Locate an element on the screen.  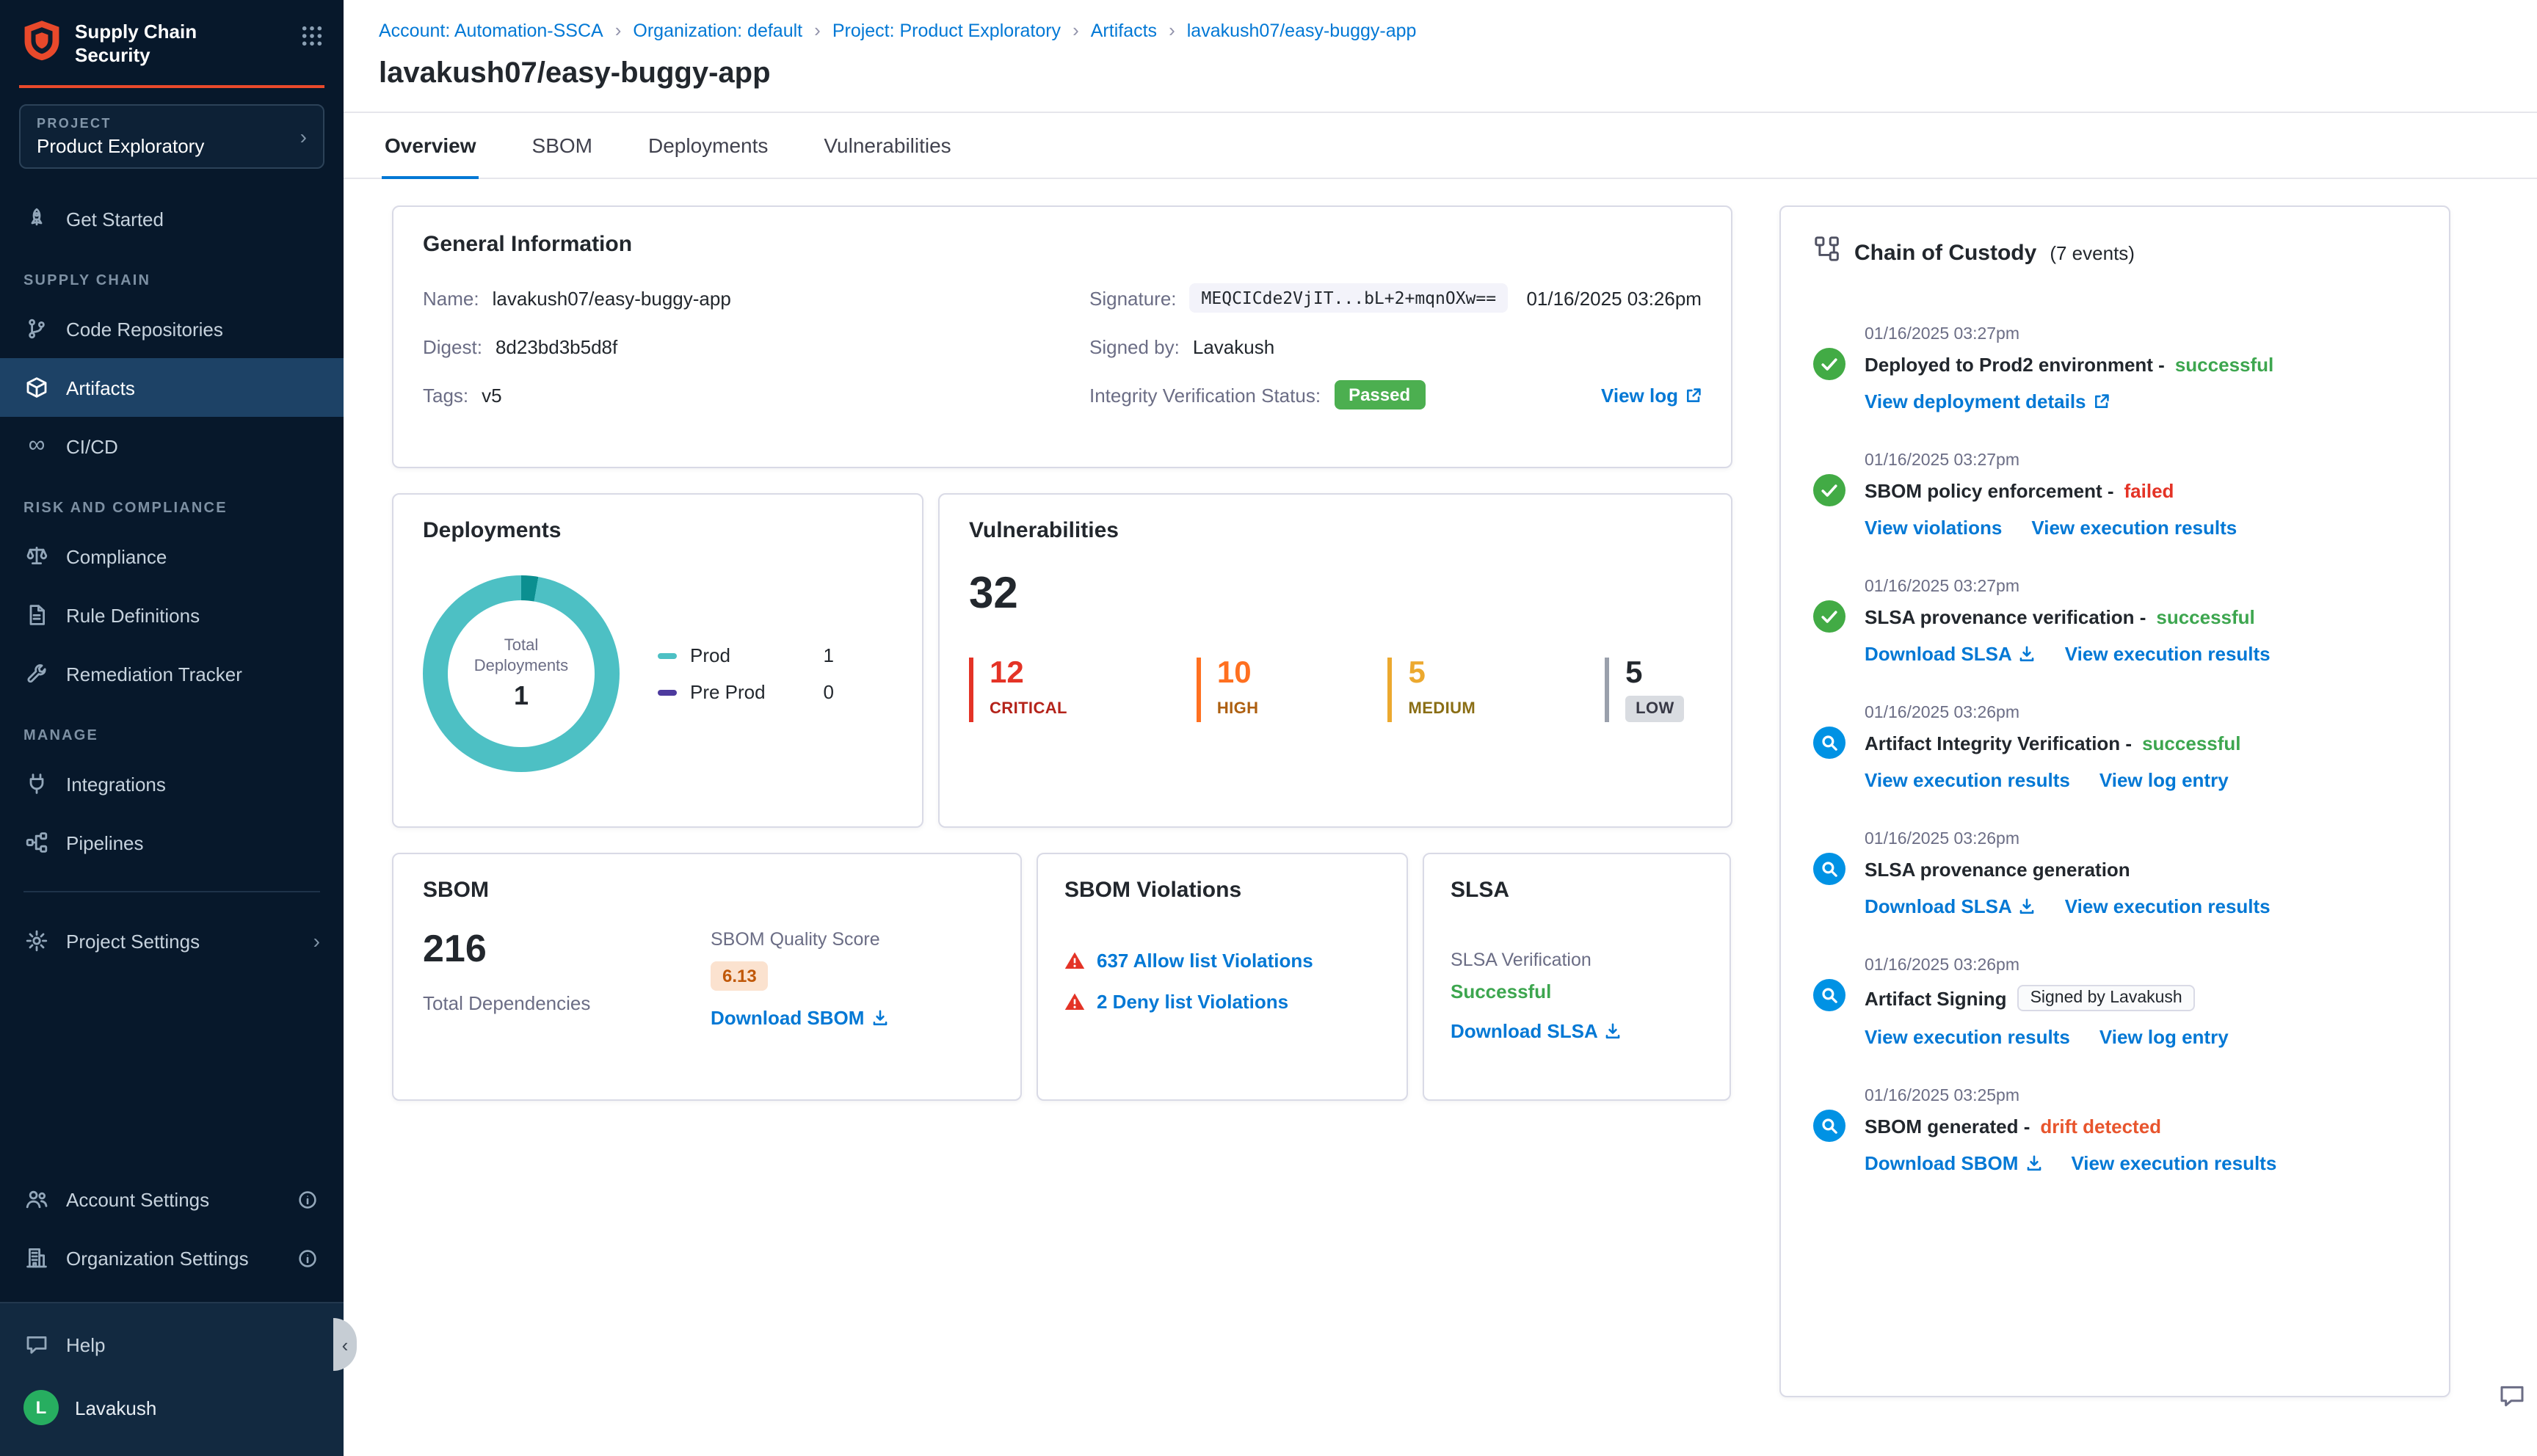
breadcrumb-account: Account: Automation-SSCA is located at coordinates (491, 30).